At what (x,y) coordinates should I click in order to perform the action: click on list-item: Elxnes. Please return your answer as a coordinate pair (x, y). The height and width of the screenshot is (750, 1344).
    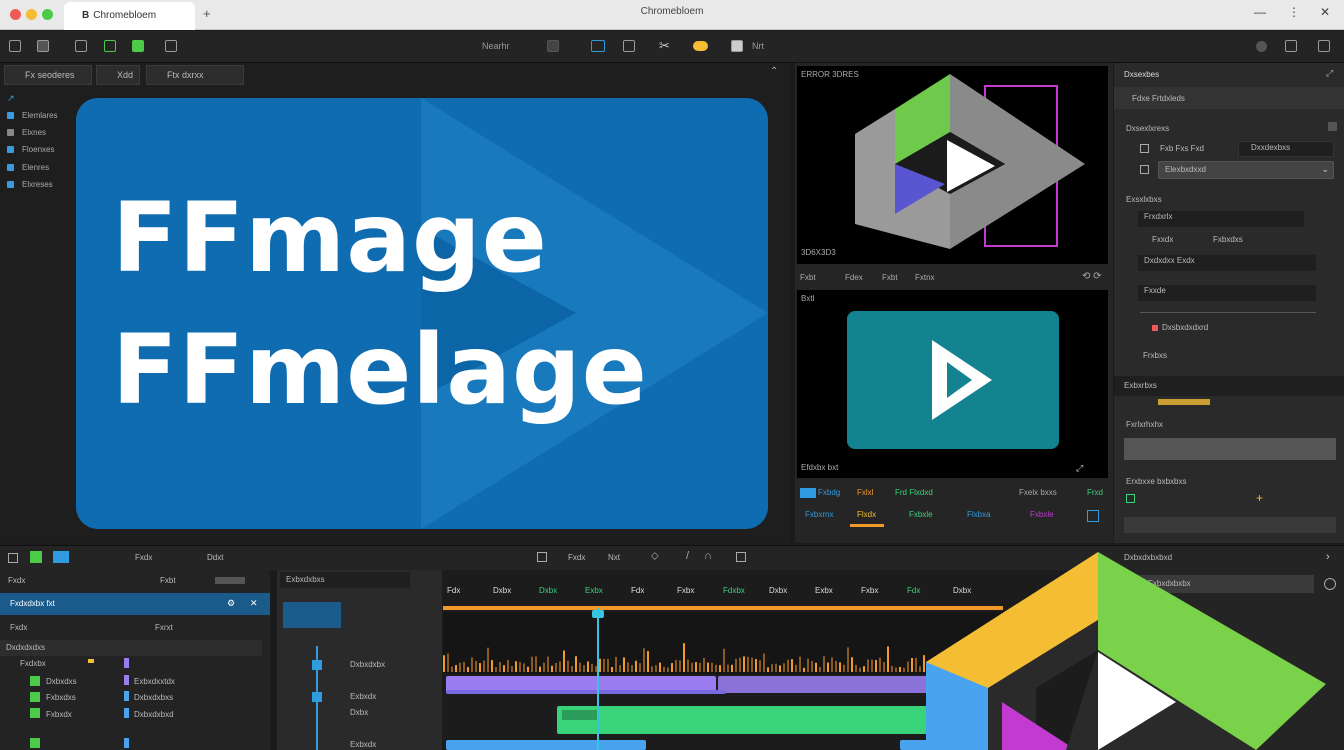
    Looking at the image, I should click on (34, 132).